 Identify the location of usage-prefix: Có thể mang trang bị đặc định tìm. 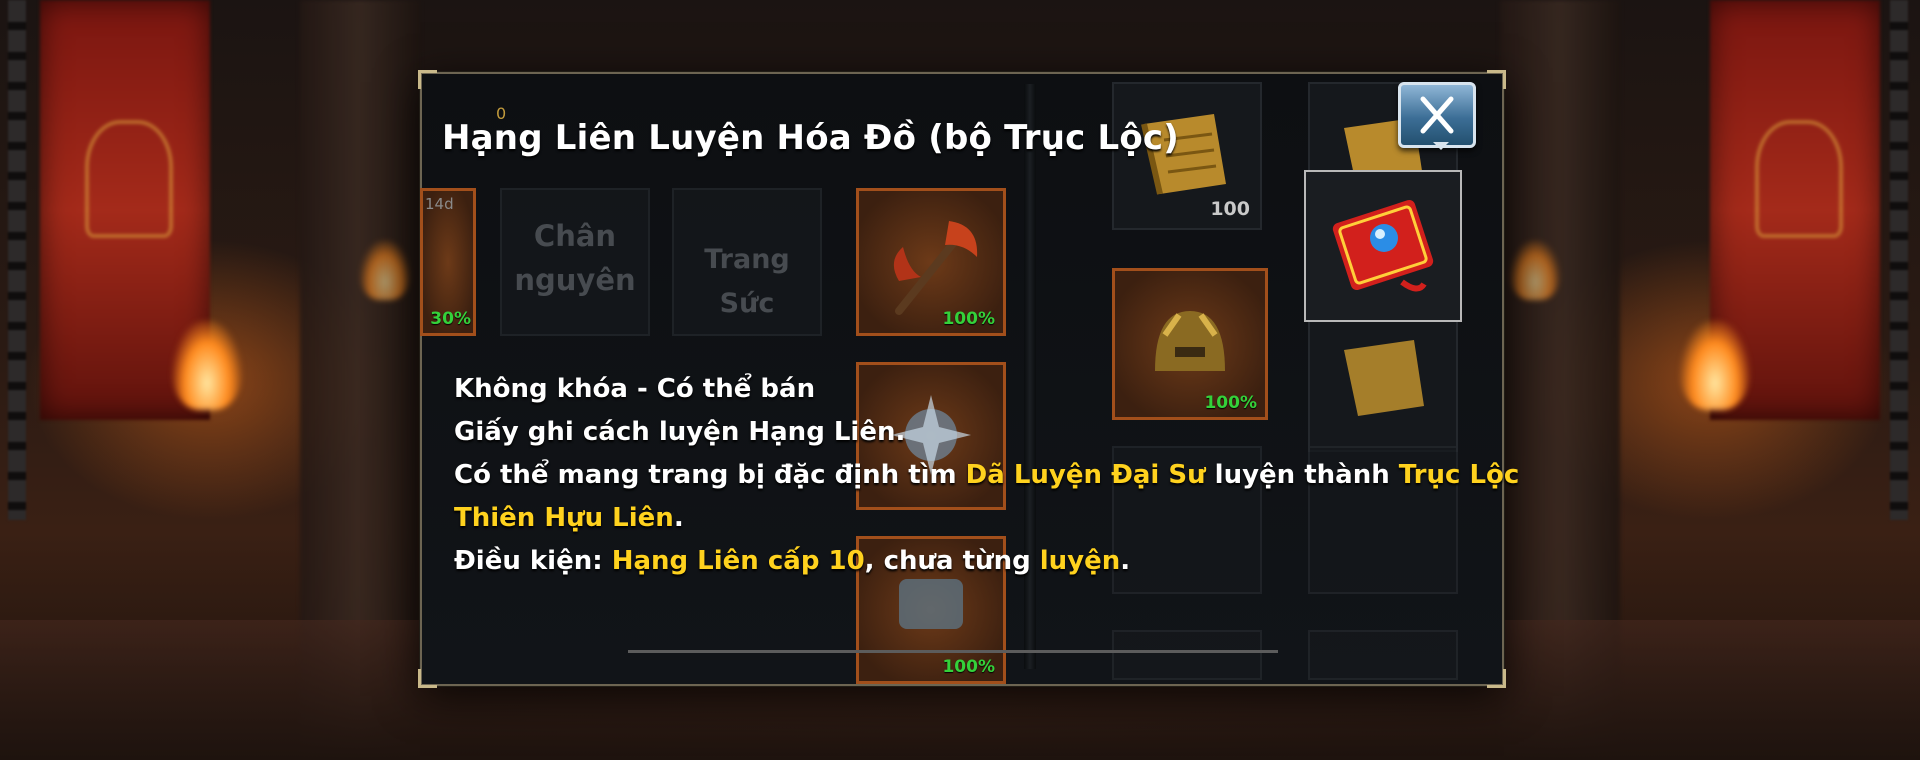
(710, 475).